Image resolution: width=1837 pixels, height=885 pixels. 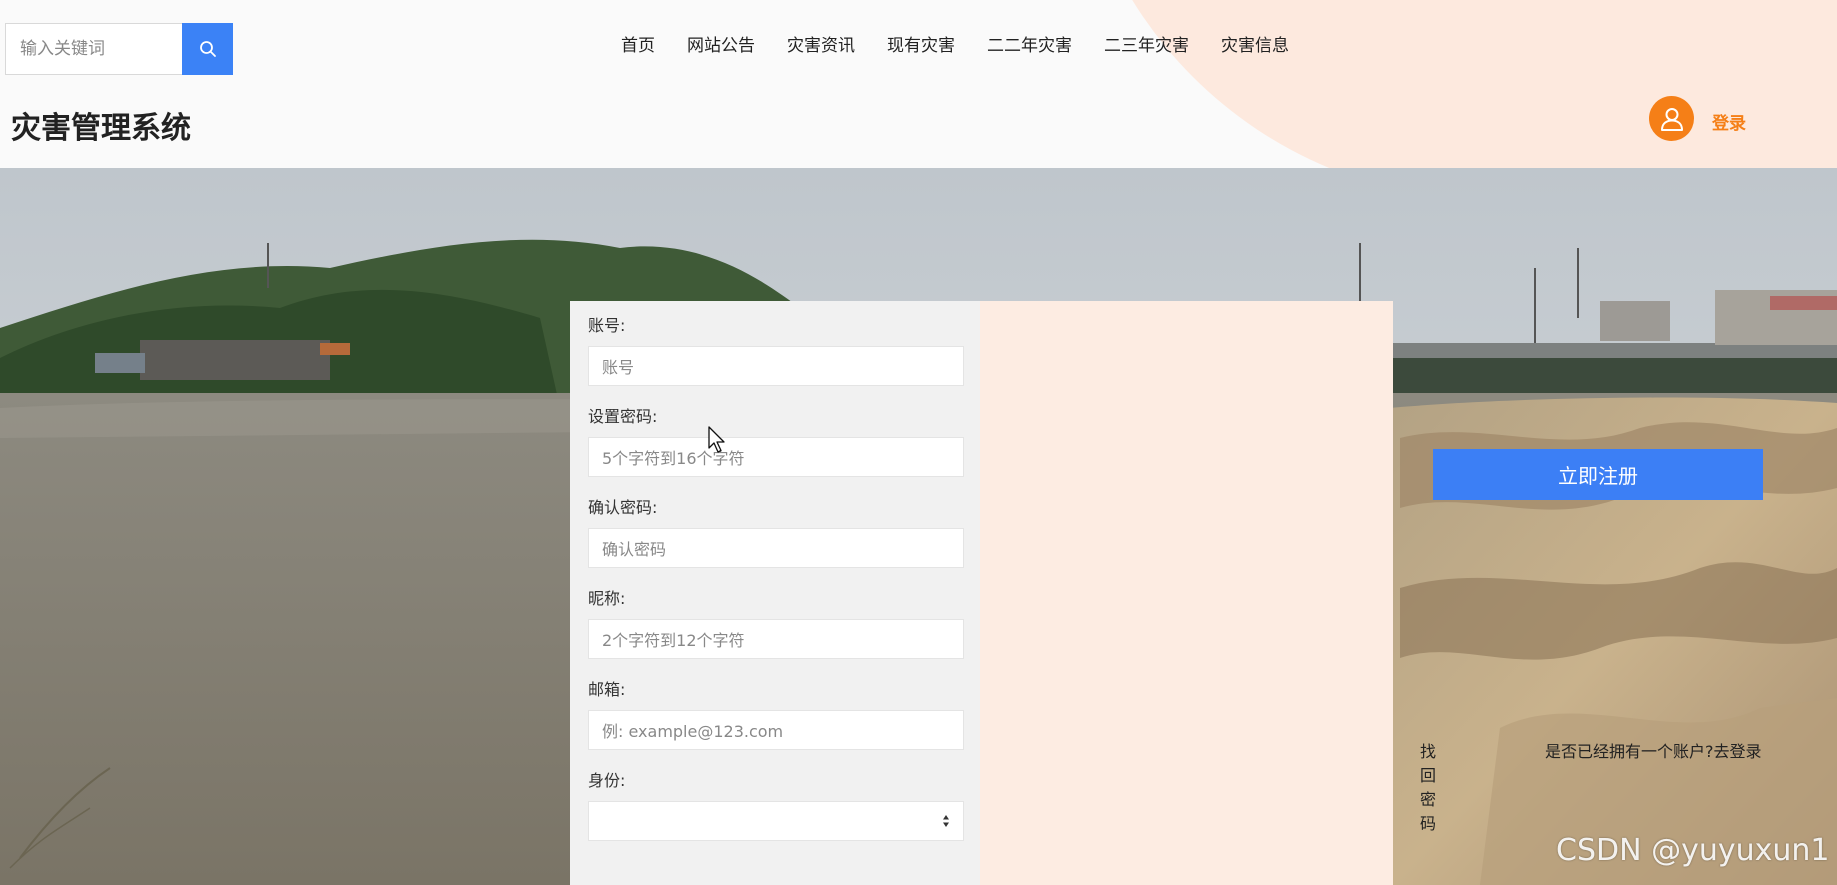 I want to click on select-arrows-icon, so click(x=946, y=821).